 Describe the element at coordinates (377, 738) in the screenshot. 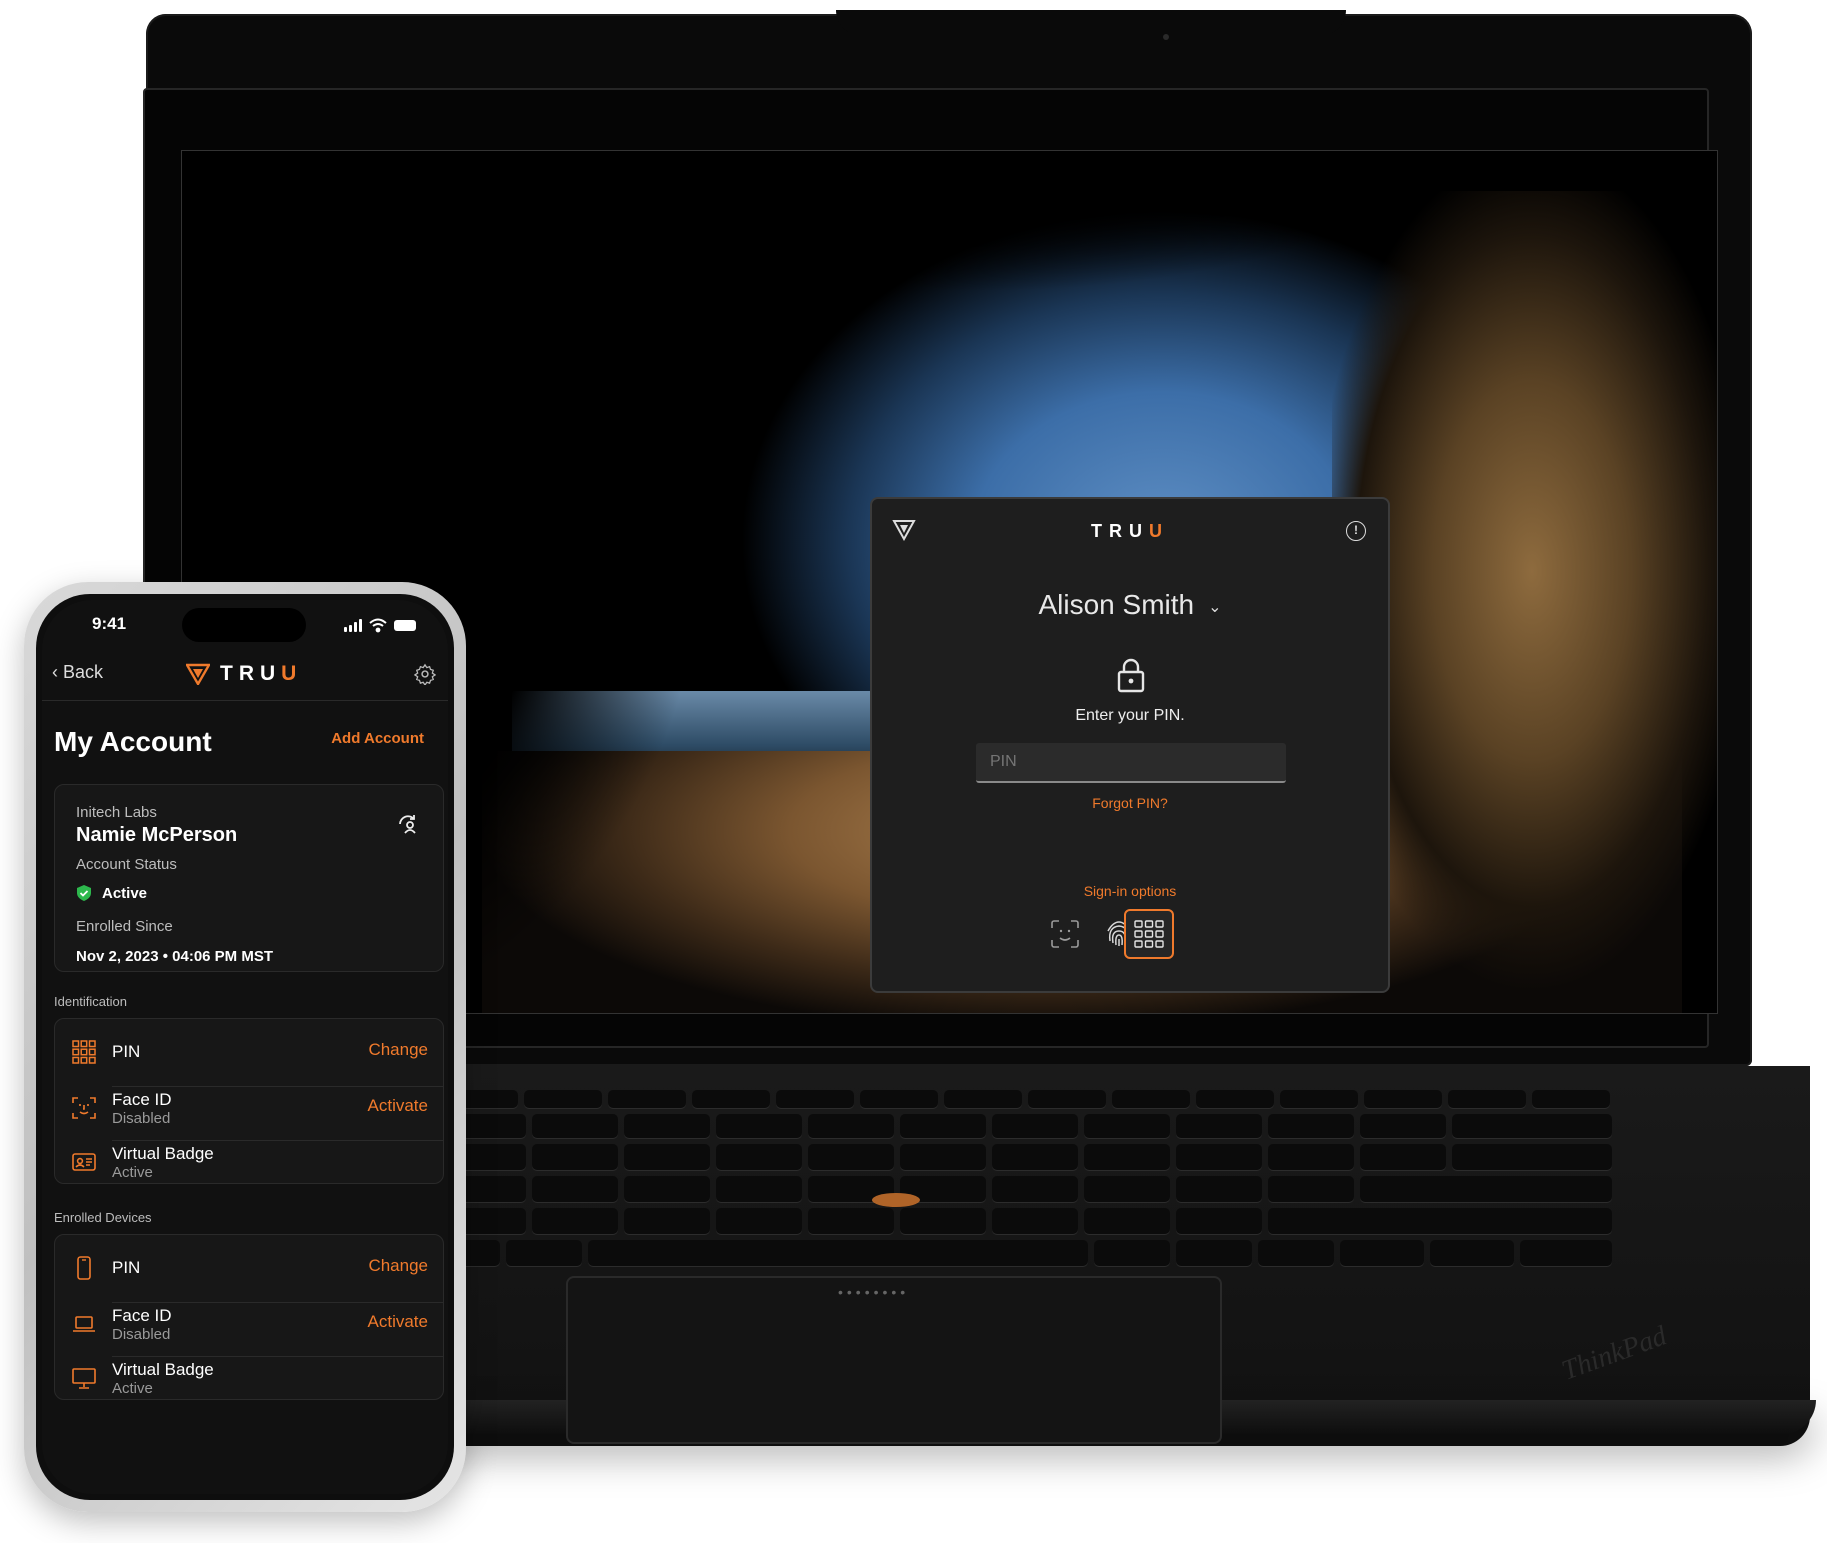

I see `add-account-button: Add Account` at that location.